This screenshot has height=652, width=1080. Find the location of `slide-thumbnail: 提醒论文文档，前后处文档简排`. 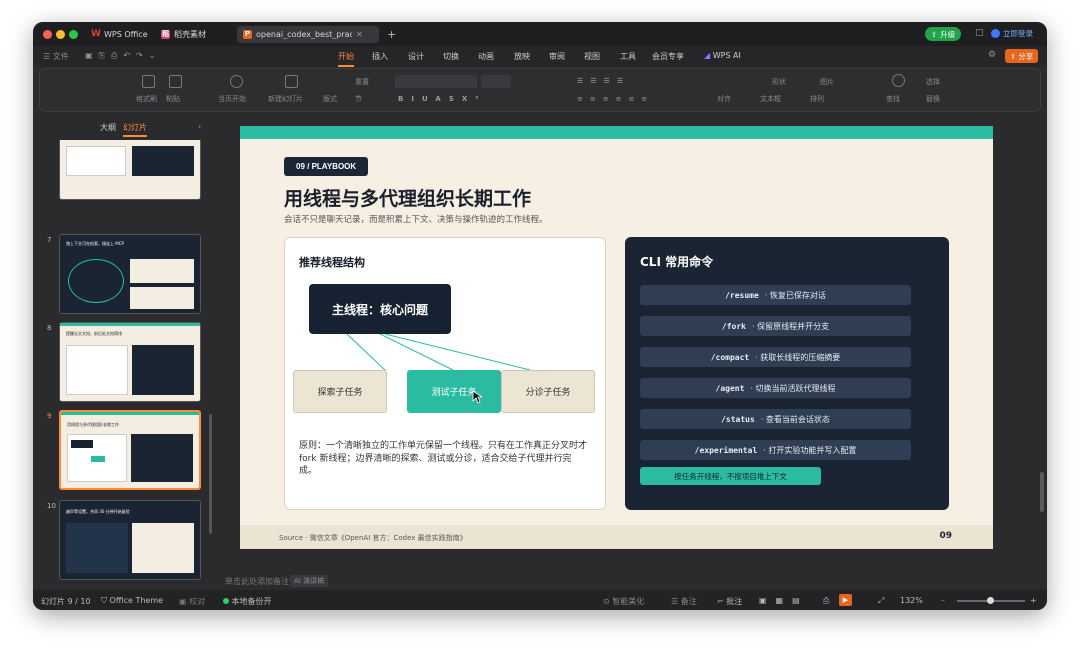

slide-thumbnail: 提醒论文文档，前后处文档简排 is located at coordinates (130, 362).